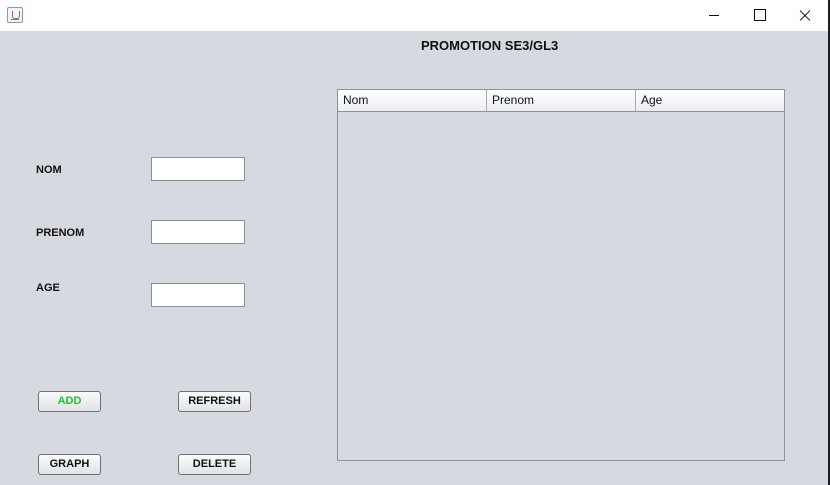  Describe the element at coordinates (69, 464) in the screenshot. I see `graph-button: GRAPH` at that location.